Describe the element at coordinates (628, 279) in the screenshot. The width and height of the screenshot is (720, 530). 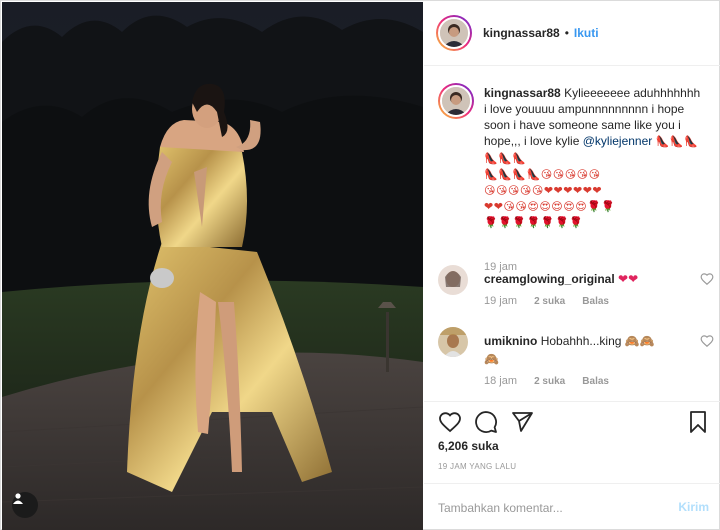
I see `comment-text: ❤❤` at that location.